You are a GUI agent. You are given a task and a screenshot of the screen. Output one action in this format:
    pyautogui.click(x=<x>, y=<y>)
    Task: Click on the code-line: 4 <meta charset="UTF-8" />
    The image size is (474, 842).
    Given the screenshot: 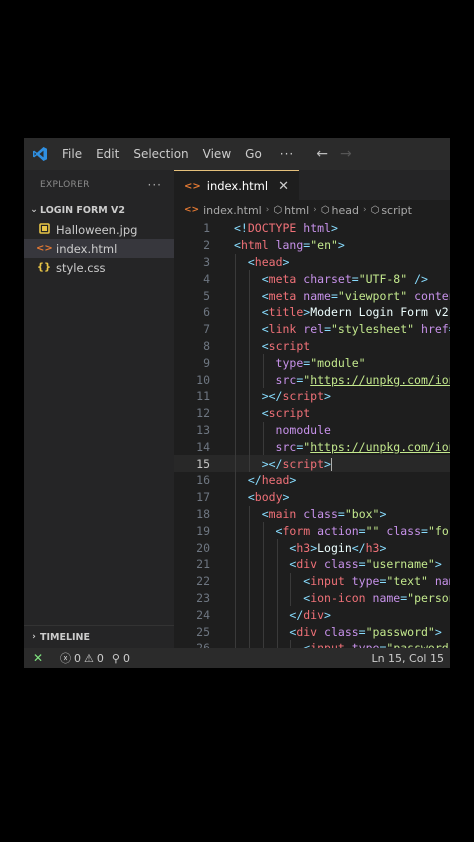 What is the action you would take?
    pyautogui.click(x=312, y=279)
    